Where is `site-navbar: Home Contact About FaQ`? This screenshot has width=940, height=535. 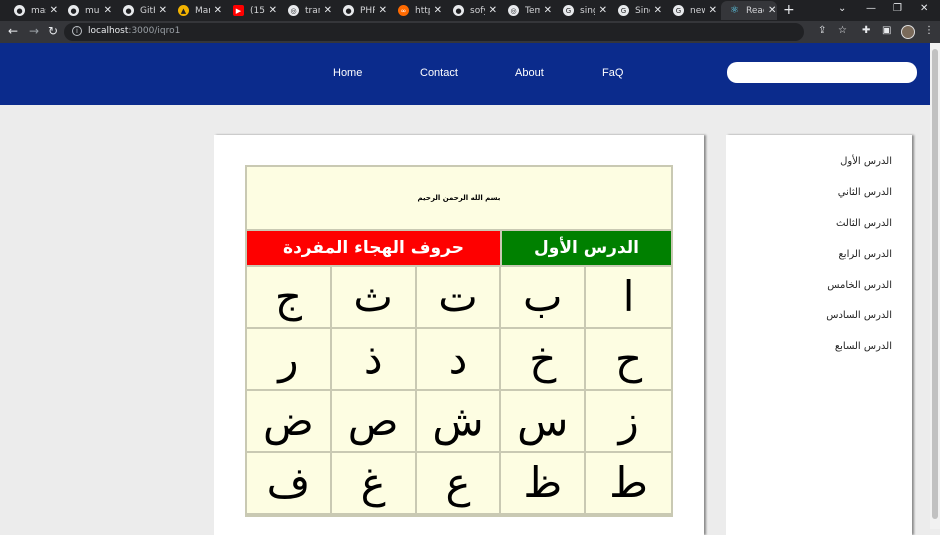 site-navbar: Home Contact About FaQ is located at coordinates (465, 74).